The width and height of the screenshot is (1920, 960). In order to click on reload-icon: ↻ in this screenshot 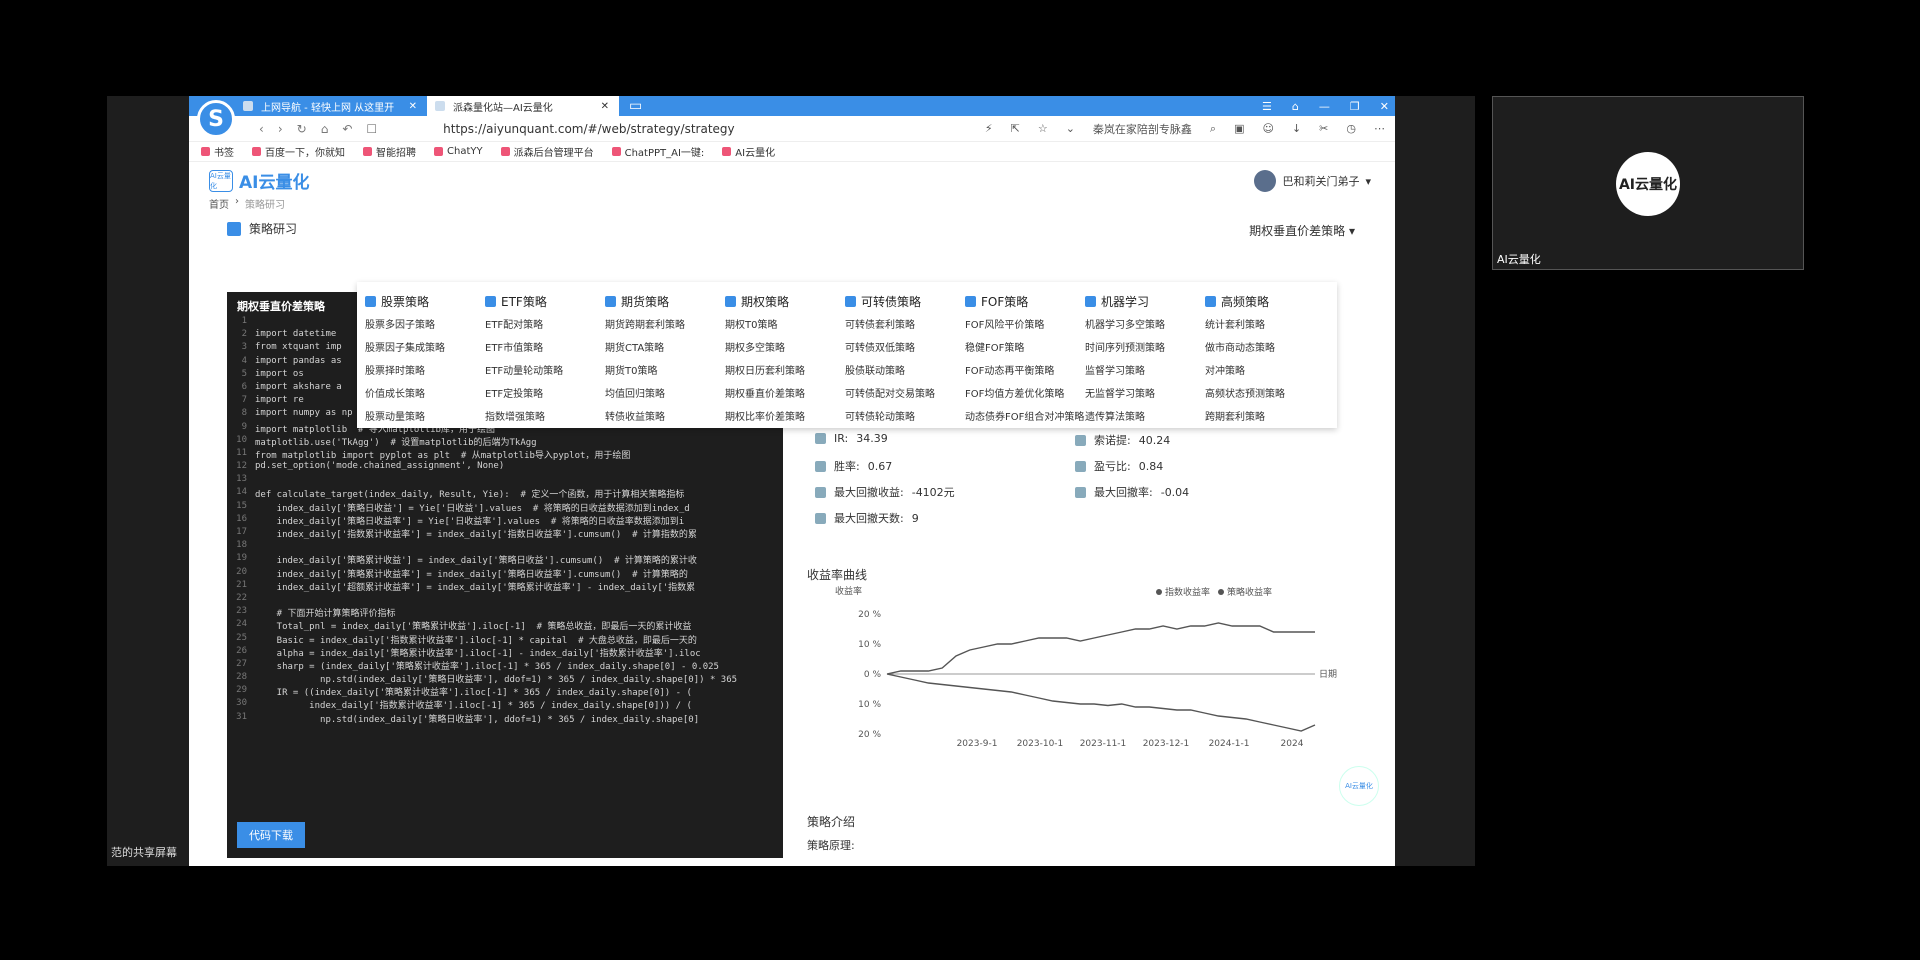, I will do `click(302, 129)`.